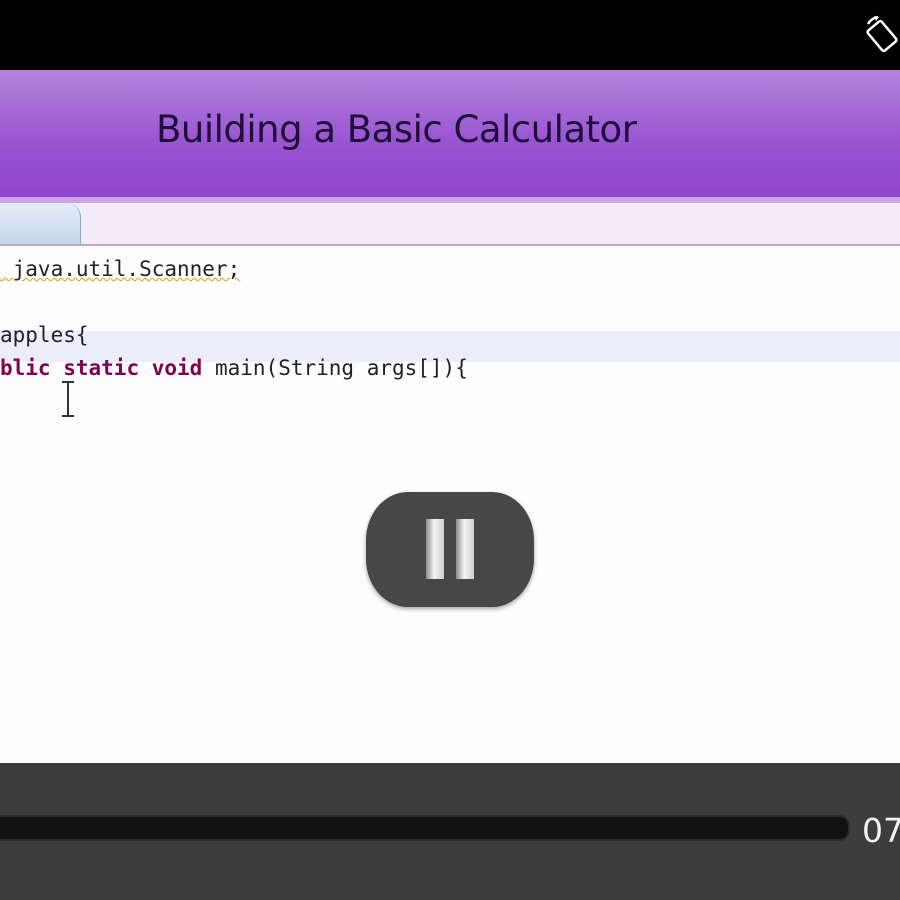 This screenshot has height=900, width=900. What do you see at coordinates (425, 828) in the screenshot?
I see `seek-bar` at bounding box center [425, 828].